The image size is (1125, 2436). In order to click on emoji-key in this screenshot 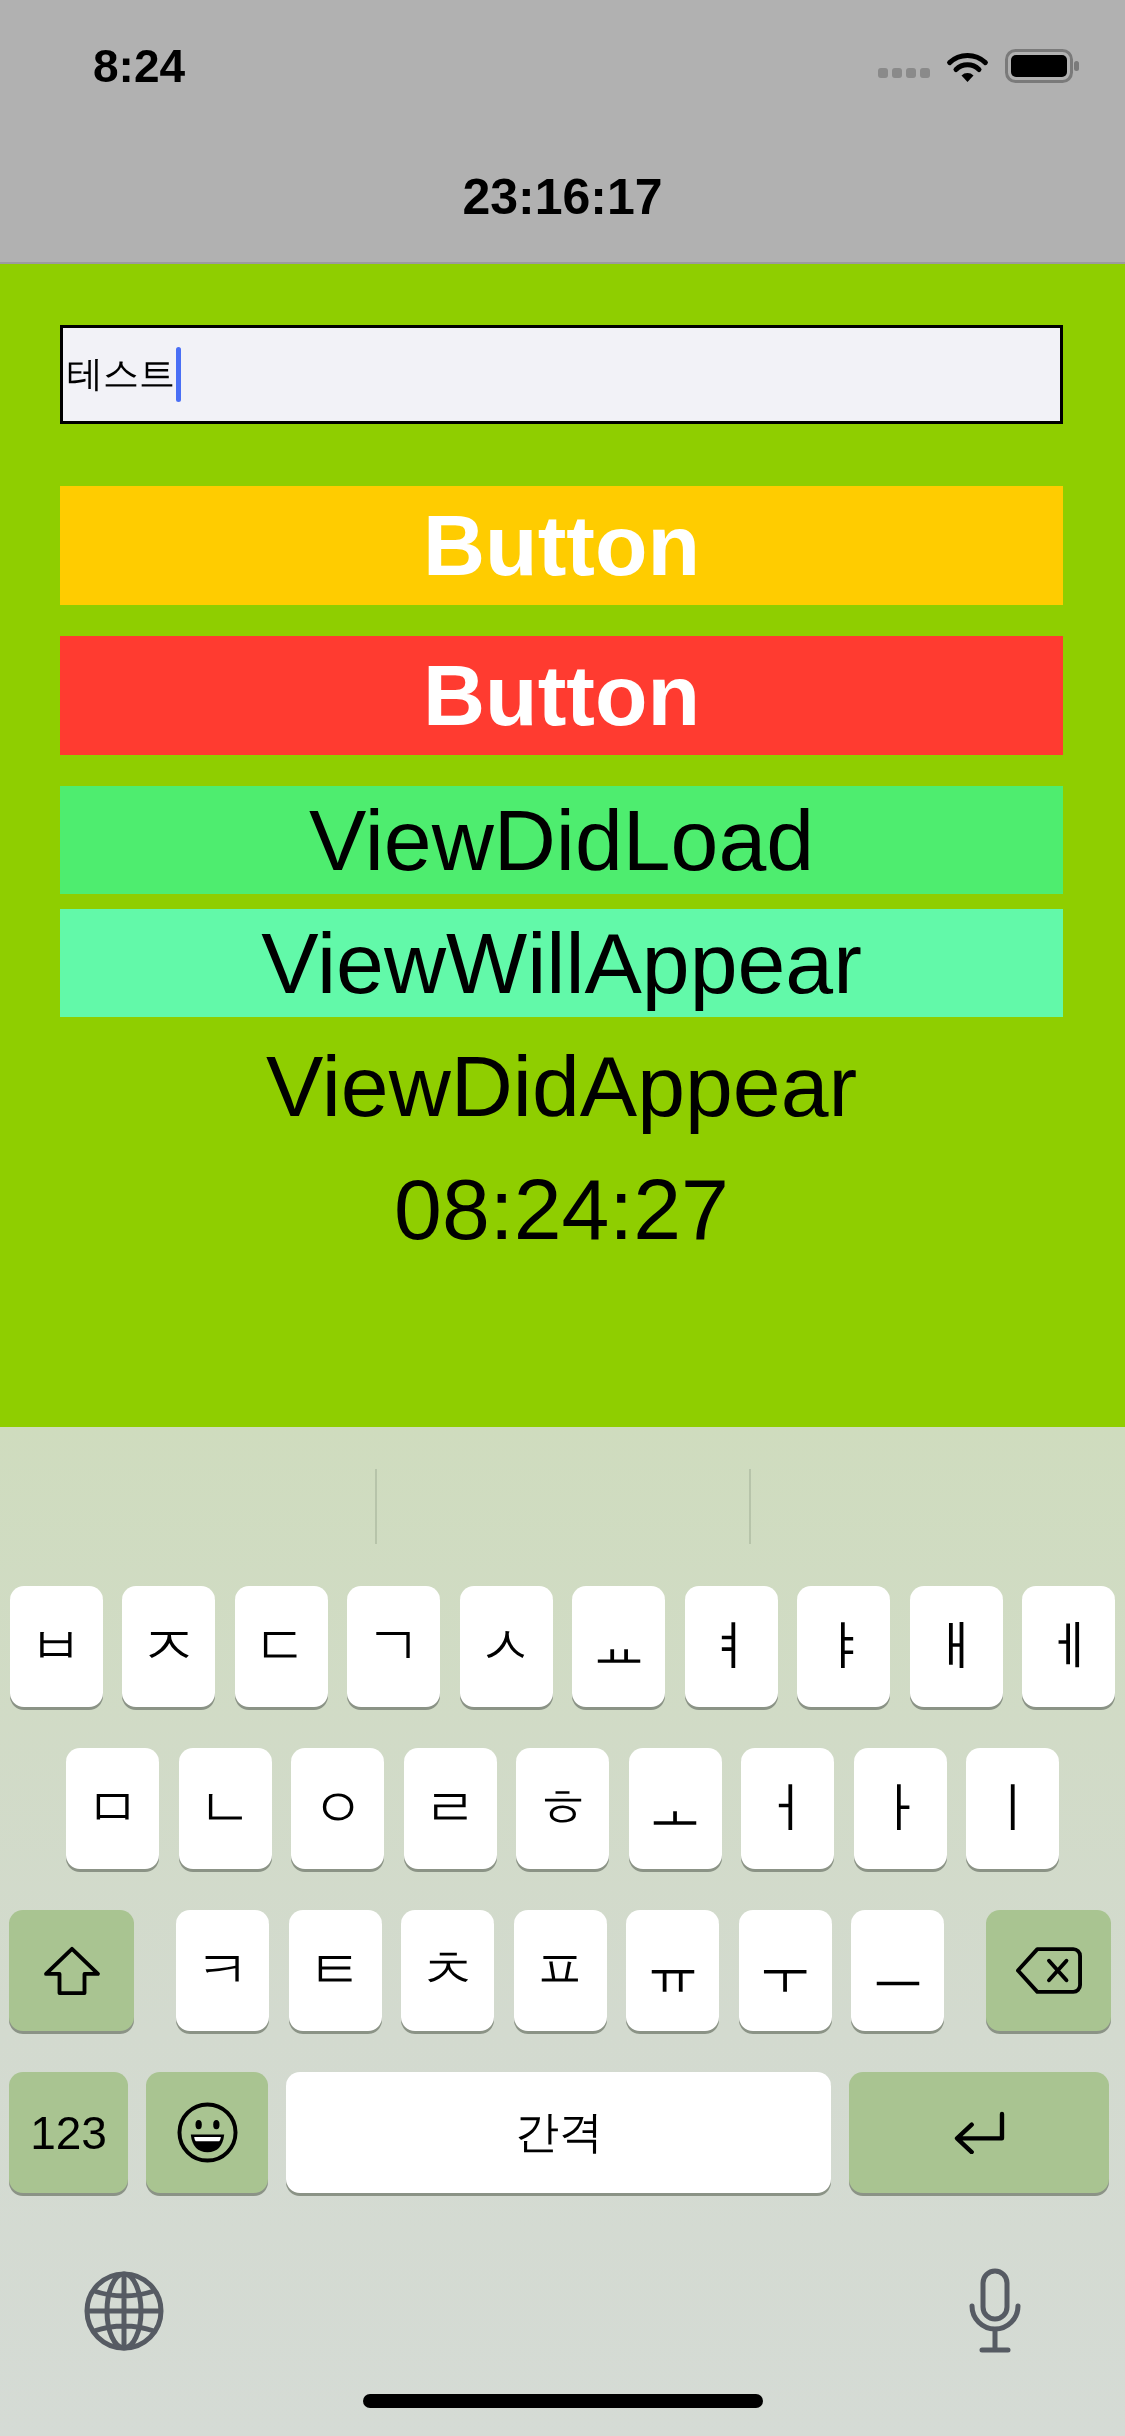, I will do `click(207, 2132)`.